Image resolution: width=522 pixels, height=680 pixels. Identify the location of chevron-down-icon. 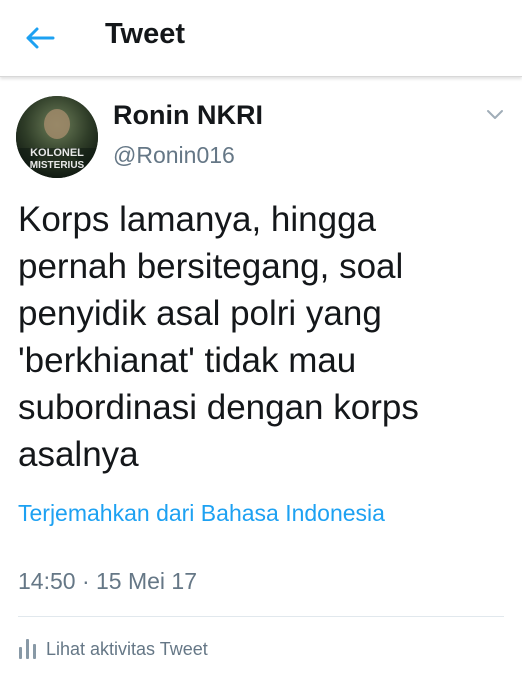
(495, 114).